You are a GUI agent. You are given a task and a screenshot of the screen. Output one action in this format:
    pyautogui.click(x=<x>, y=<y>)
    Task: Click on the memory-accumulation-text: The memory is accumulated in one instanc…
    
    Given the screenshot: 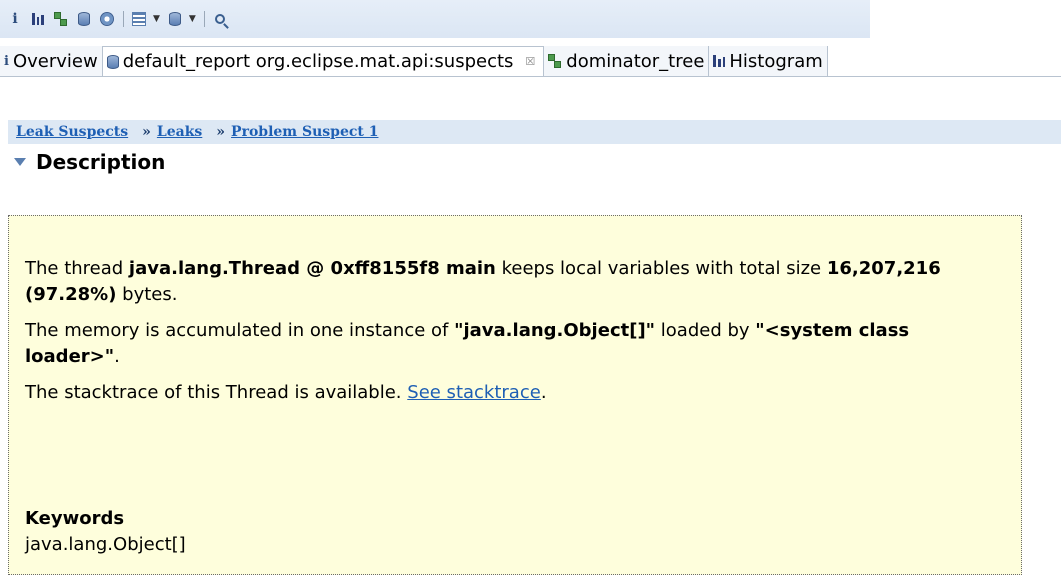 What is the action you would take?
    pyautogui.click(x=515, y=344)
    